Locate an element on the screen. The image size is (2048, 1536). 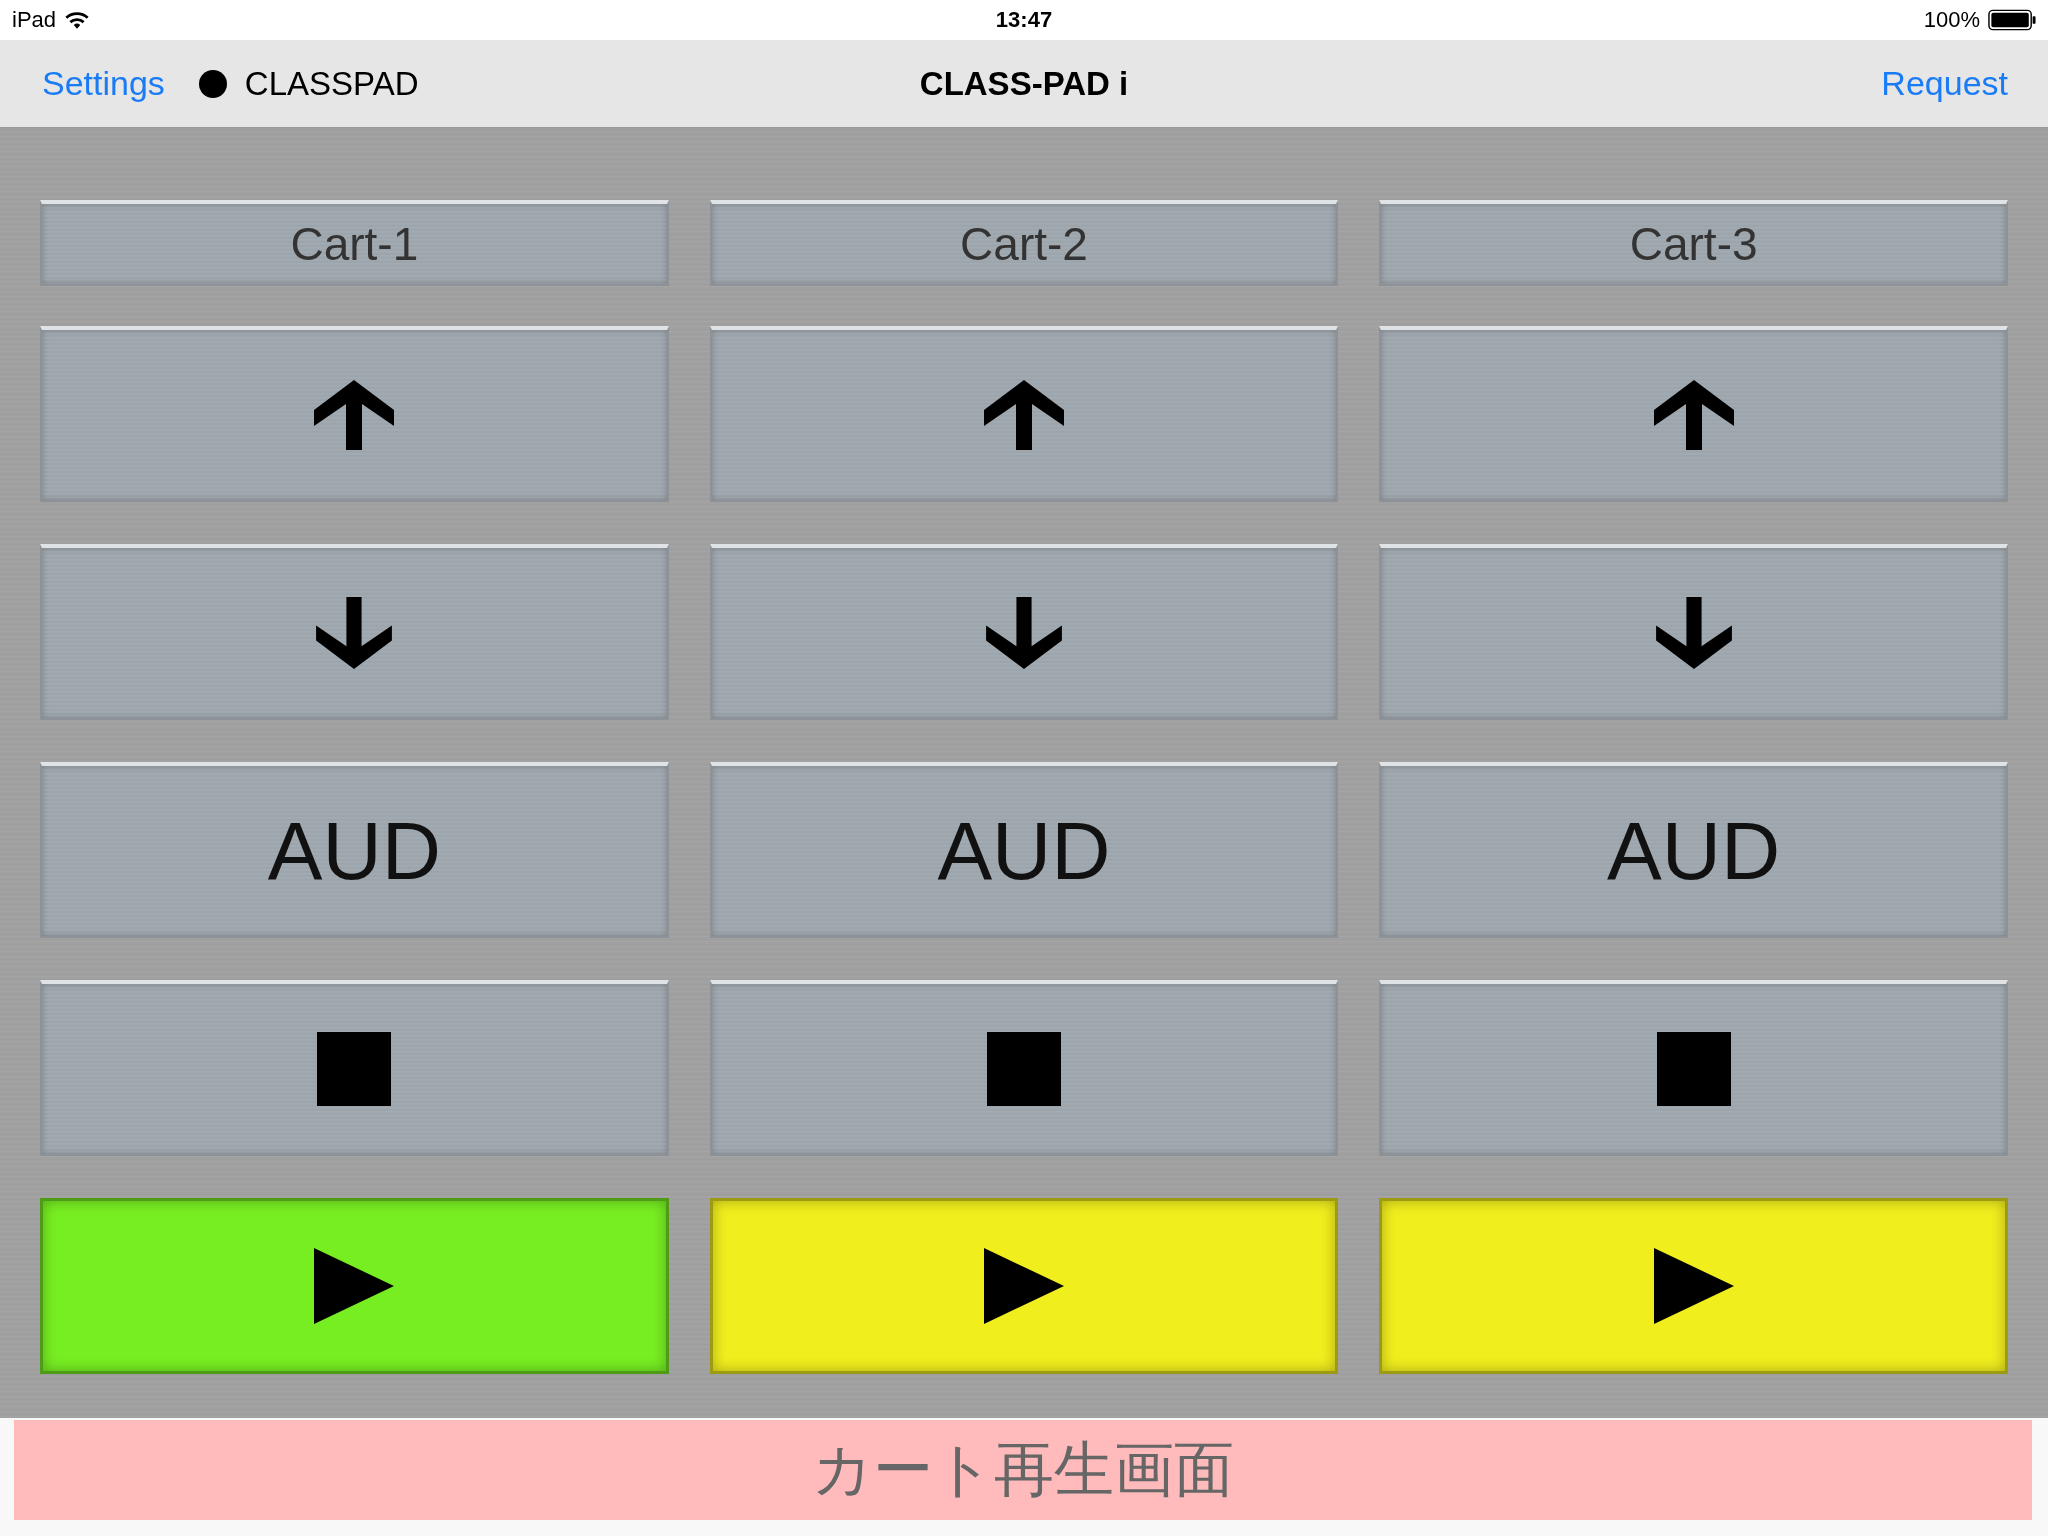
cart-label: Cart-3 is located at coordinates (1693, 243).